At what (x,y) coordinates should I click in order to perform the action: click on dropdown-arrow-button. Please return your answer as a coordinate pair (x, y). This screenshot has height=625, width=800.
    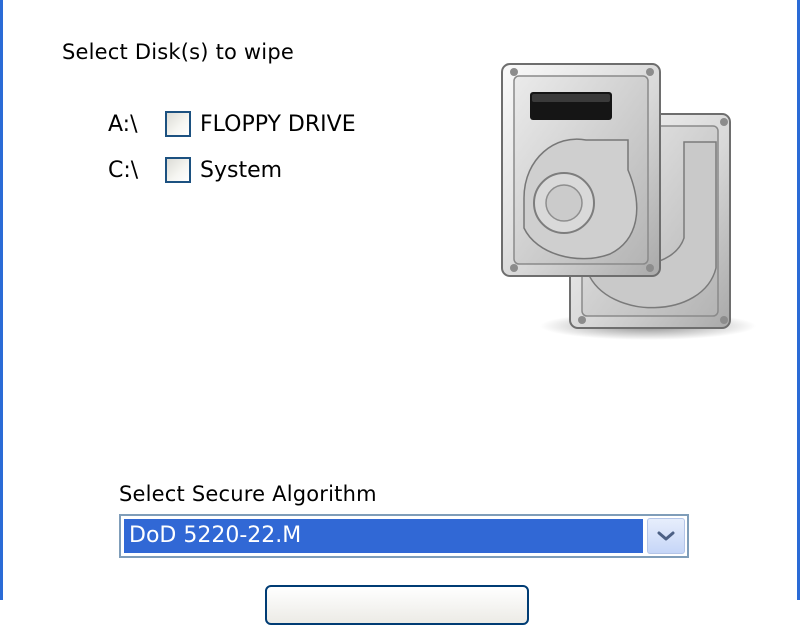
    Looking at the image, I should click on (666, 536).